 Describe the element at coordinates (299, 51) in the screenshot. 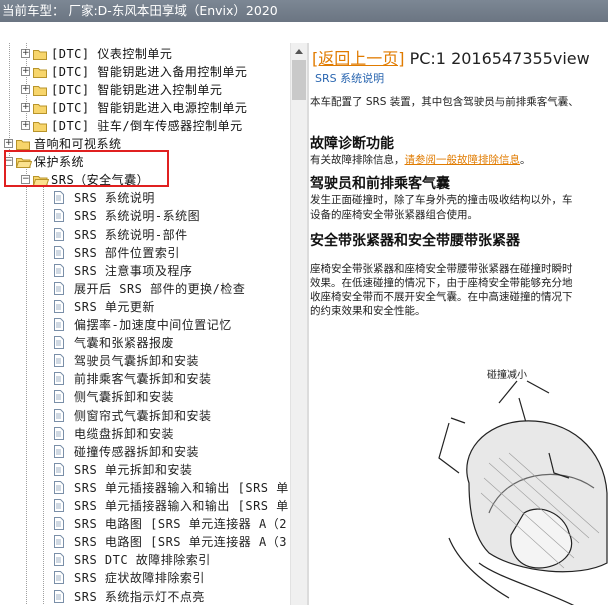

I see `scroll-up-arrow-icon` at that location.